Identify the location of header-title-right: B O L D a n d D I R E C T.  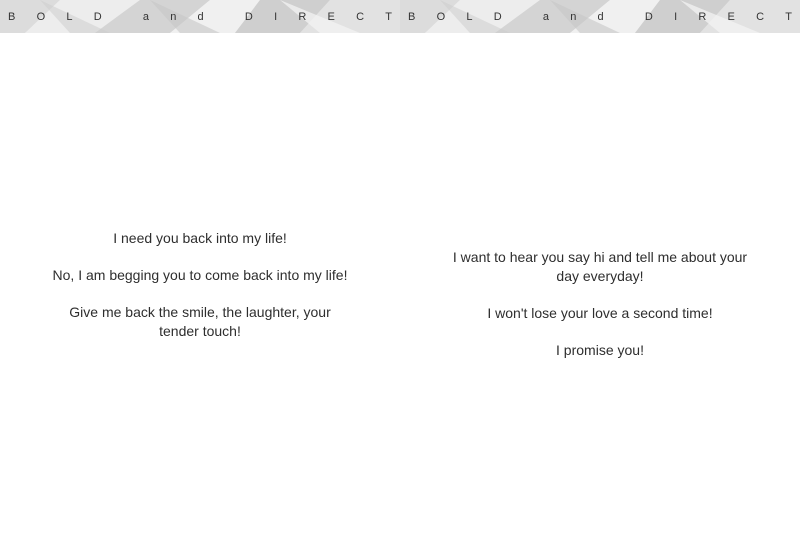
(600, 16).